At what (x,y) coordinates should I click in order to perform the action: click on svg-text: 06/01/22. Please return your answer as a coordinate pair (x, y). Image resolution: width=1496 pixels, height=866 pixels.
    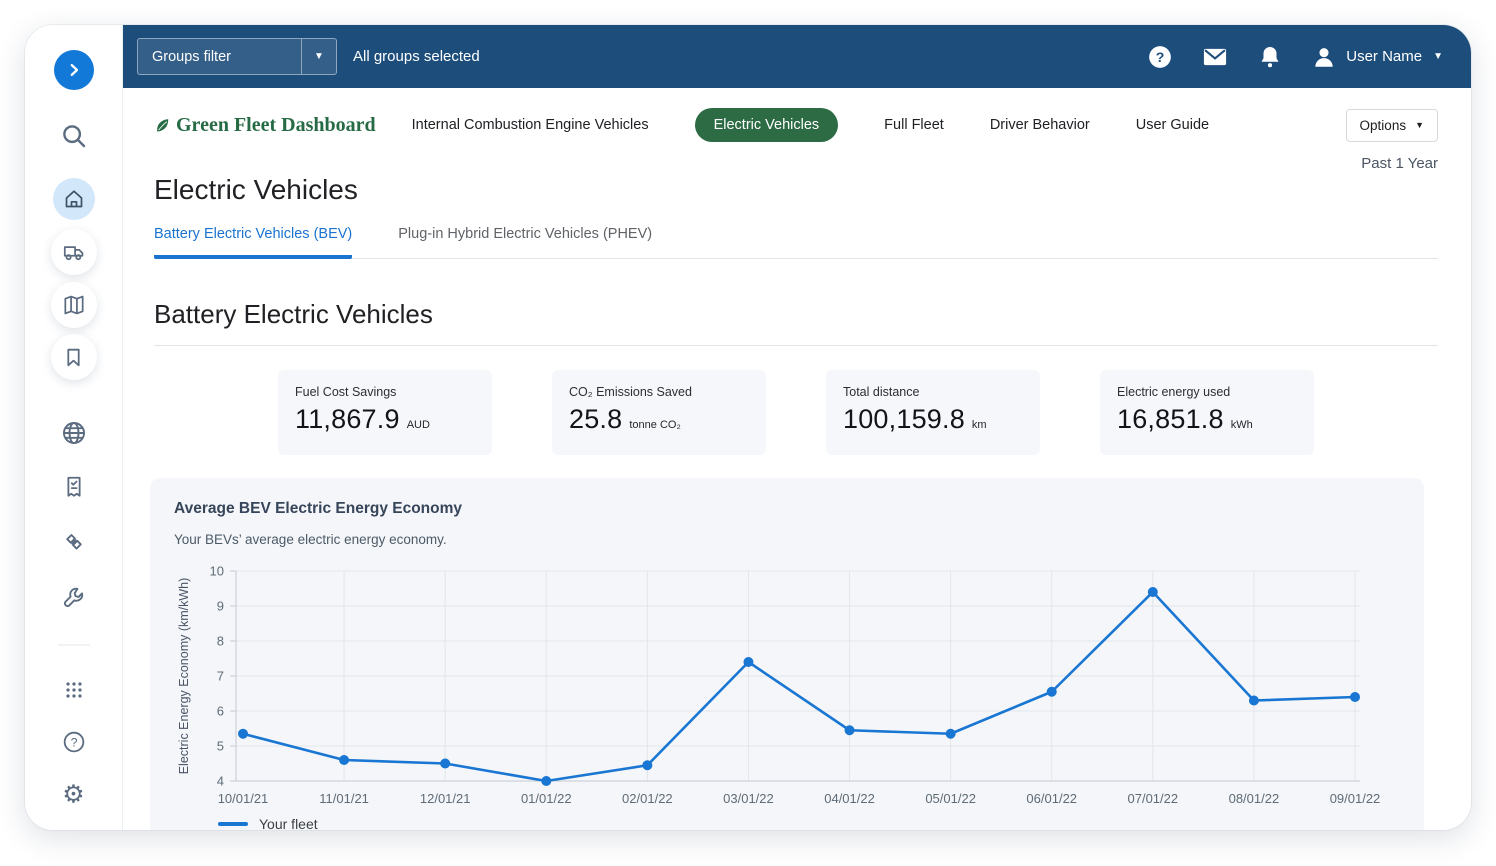
    Looking at the image, I should click on (1051, 798).